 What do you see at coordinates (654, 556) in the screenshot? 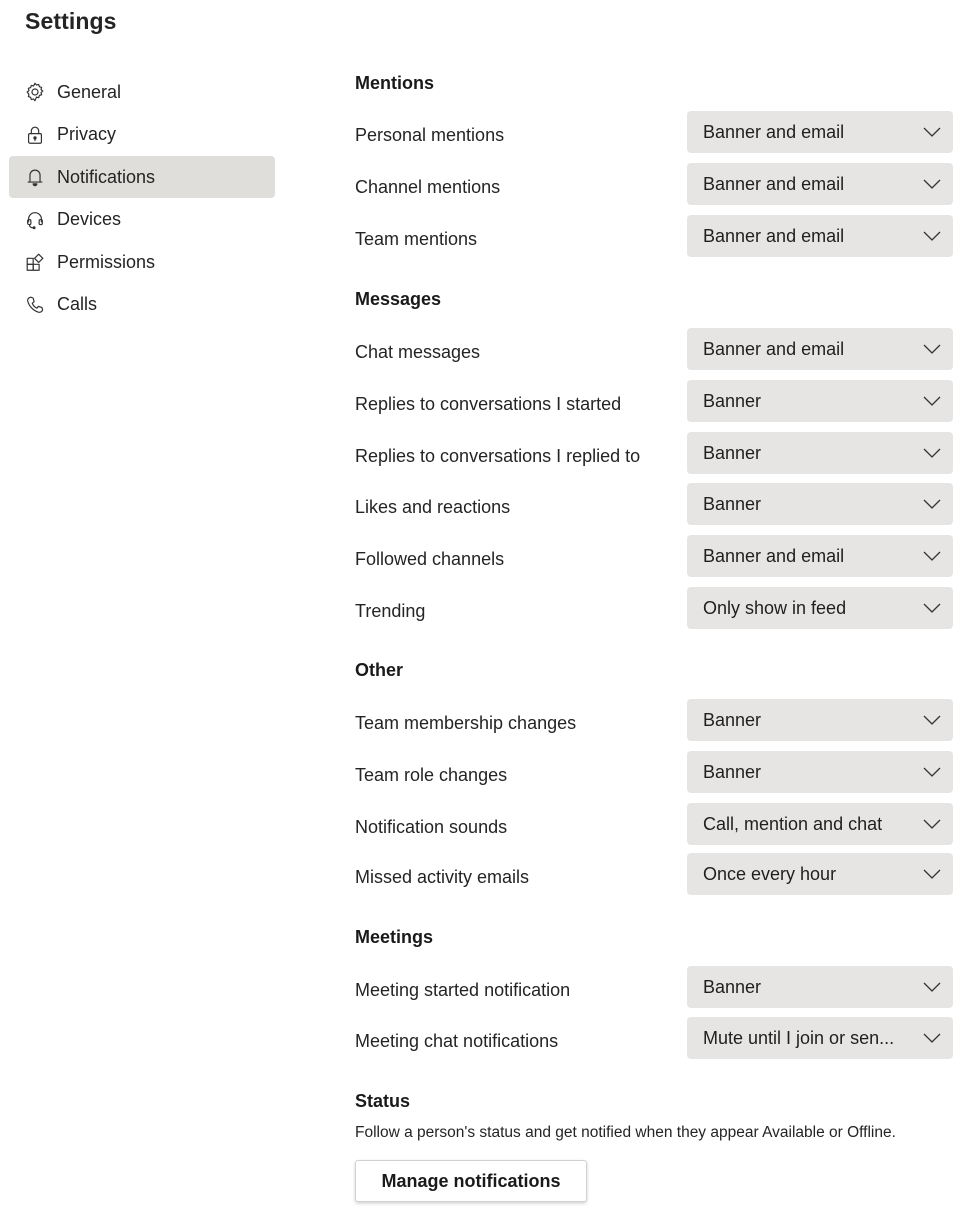
I see `setting-row-followed-channels: Followed channels Banner and email` at bounding box center [654, 556].